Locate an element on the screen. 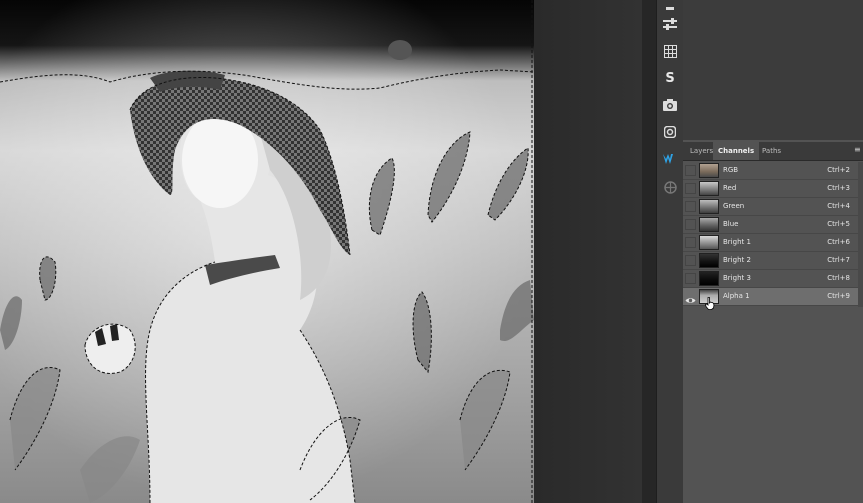 The width and height of the screenshot is (863, 503). extension-icon is located at coordinates (670, 187).